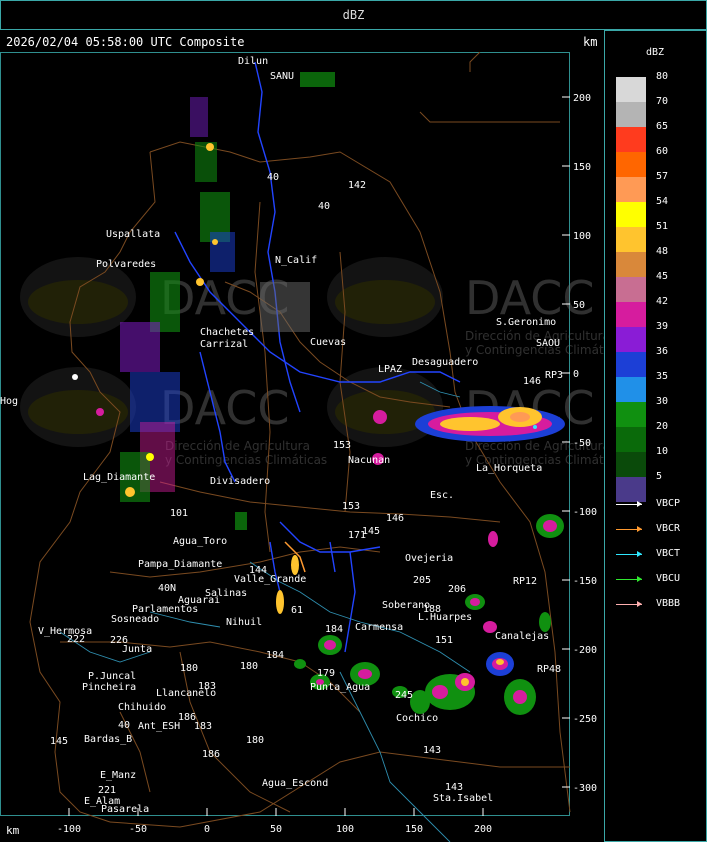 The image size is (707, 842). Describe the element at coordinates (328, 342) in the screenshot. I see `town-cuevas: Cuevas` at that location.